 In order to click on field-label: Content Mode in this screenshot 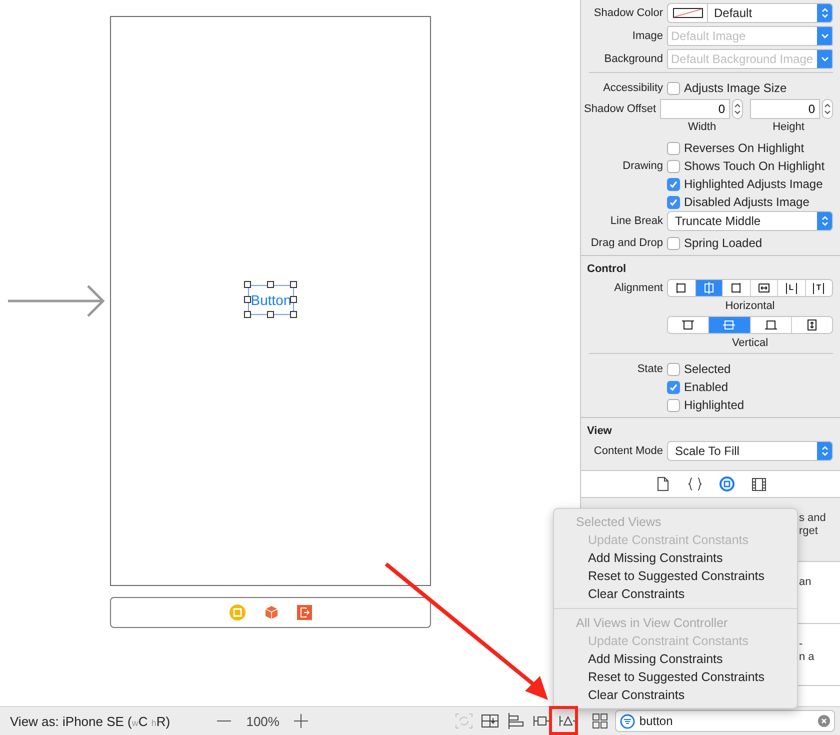, I will do `click(627, 451)`.